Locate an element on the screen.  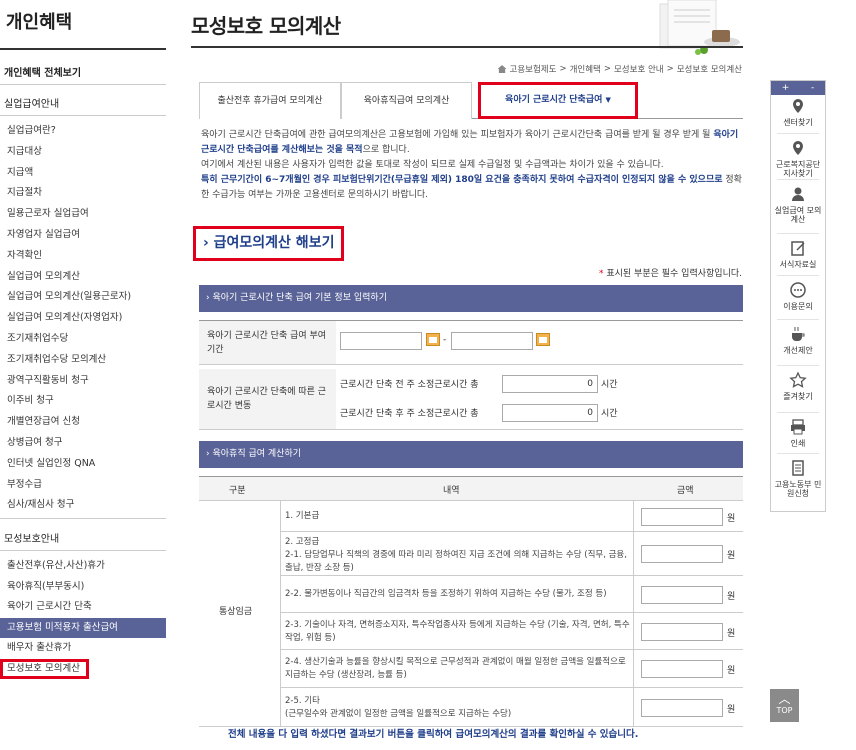
sidebar-item: 조기재취업수당 is located at coordinates (83, 339).